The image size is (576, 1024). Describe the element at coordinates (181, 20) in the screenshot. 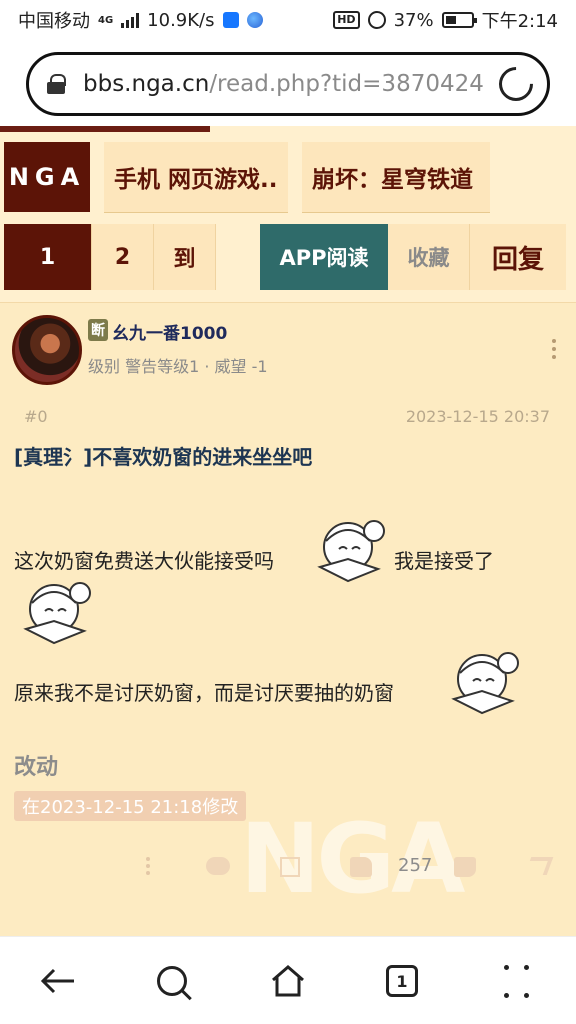

I see `net-speed: 10.9K/s` at that location.